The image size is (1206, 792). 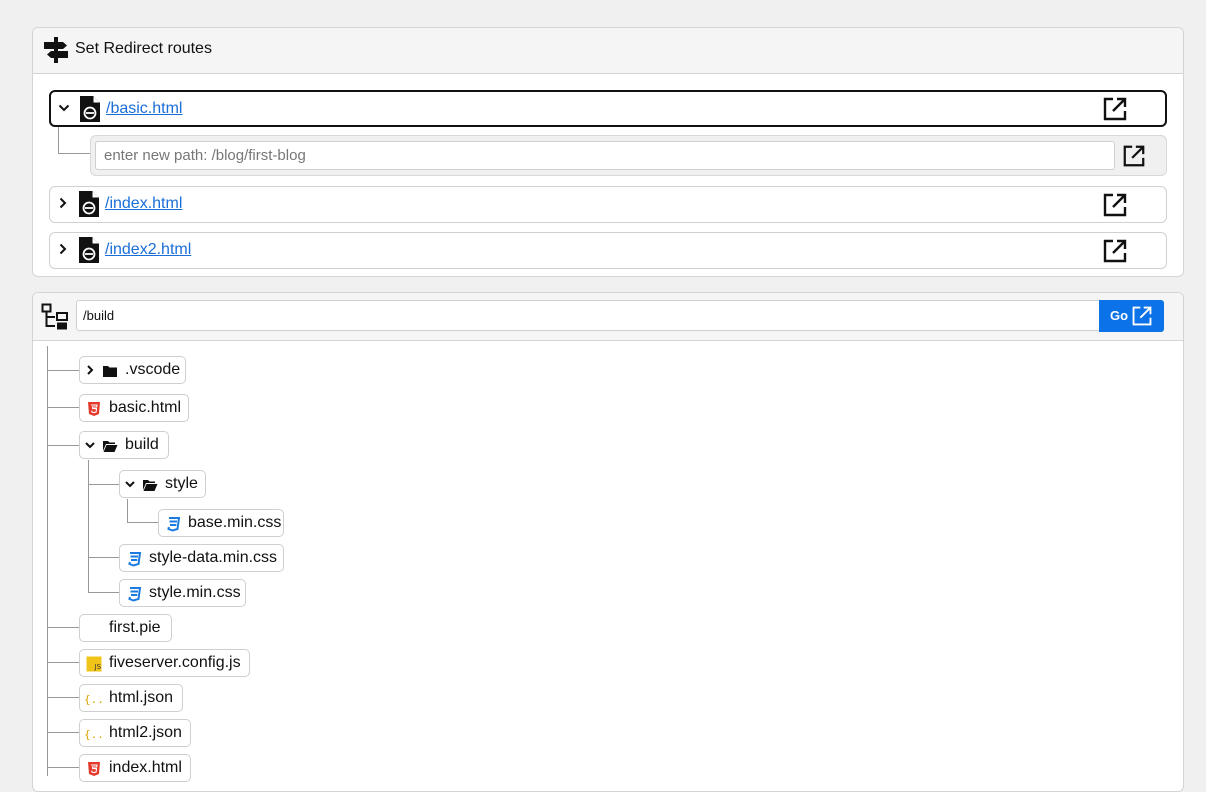 What do you see at coordinates (608, 51) in the screenshot?
I see `redirect-panel-header: Set Redirect routes` at bounding box center [608, 51].